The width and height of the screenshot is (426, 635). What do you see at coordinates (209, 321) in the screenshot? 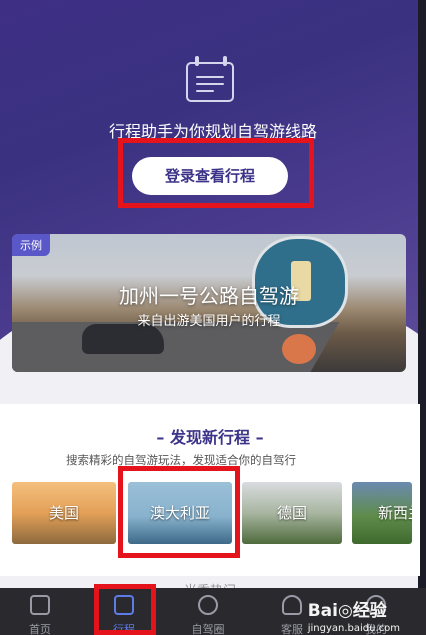
I see `sample-card-subtitle: 来自出游美国用户的行程` at bounding box center [209, 321].